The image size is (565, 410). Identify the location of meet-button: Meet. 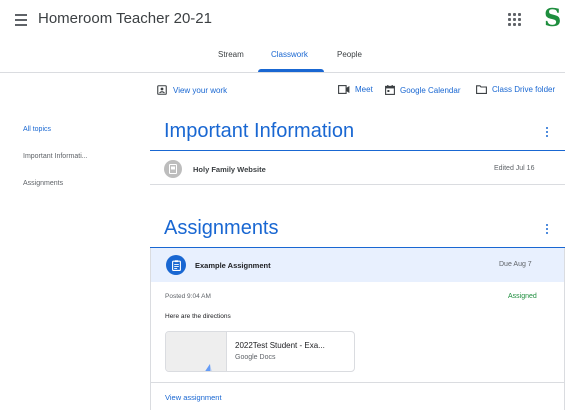
(355, 89).